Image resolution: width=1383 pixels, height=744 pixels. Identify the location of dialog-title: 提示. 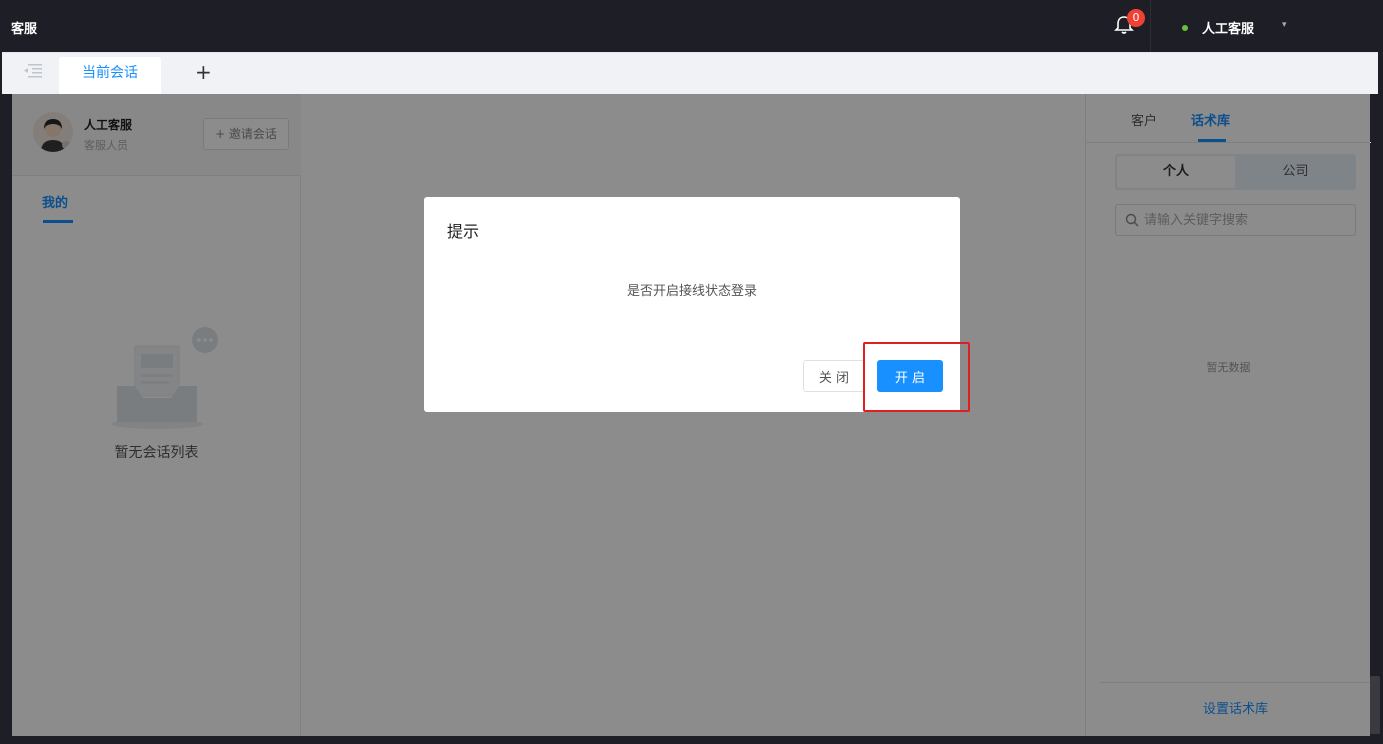
(463, 231).